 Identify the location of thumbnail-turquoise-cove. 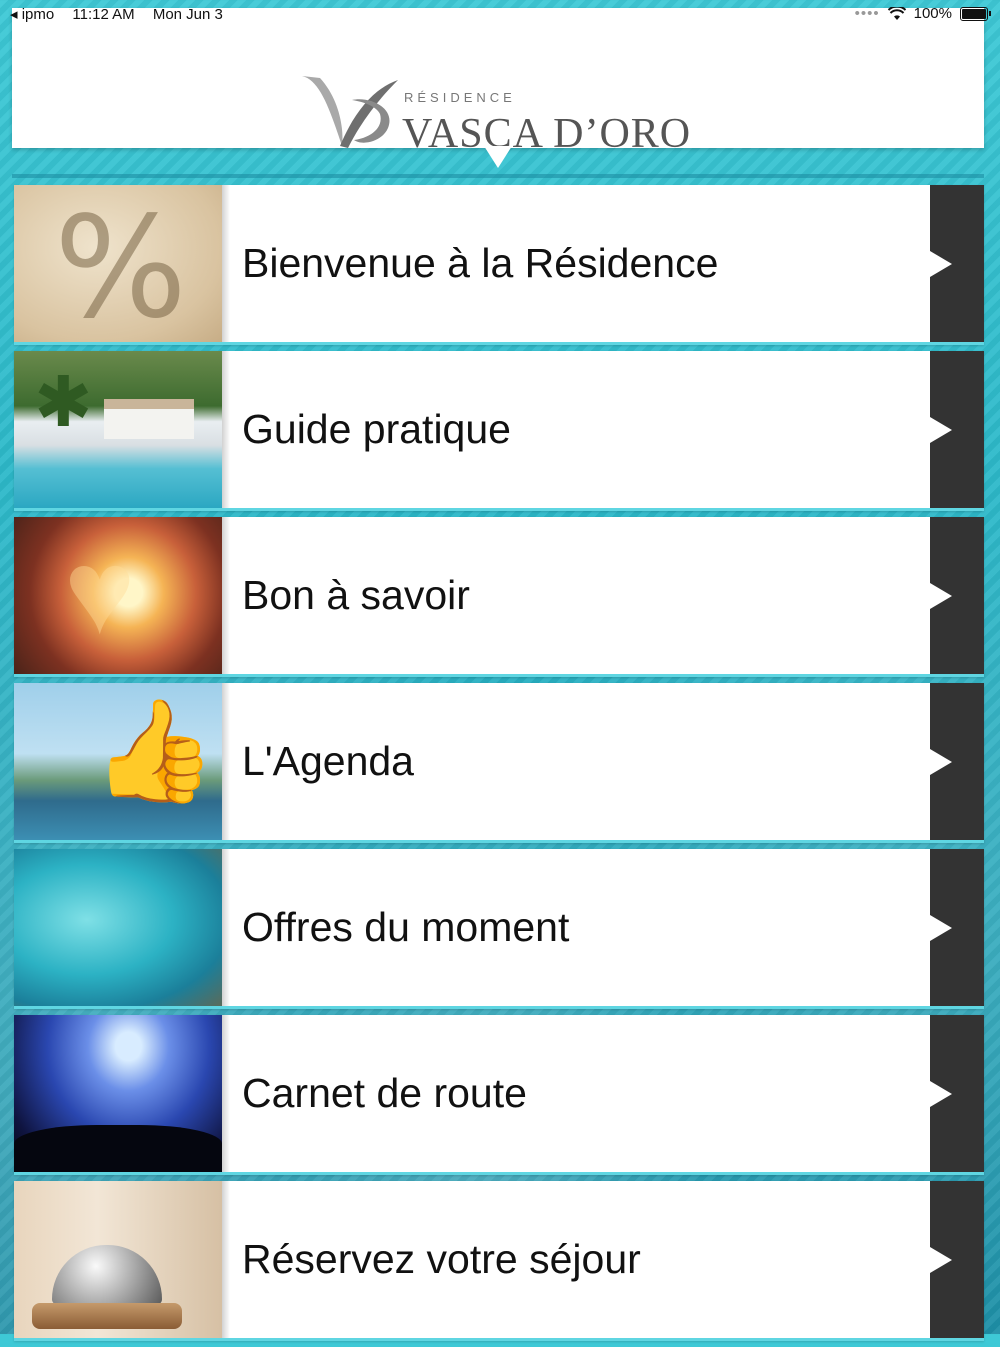
(118, 927).